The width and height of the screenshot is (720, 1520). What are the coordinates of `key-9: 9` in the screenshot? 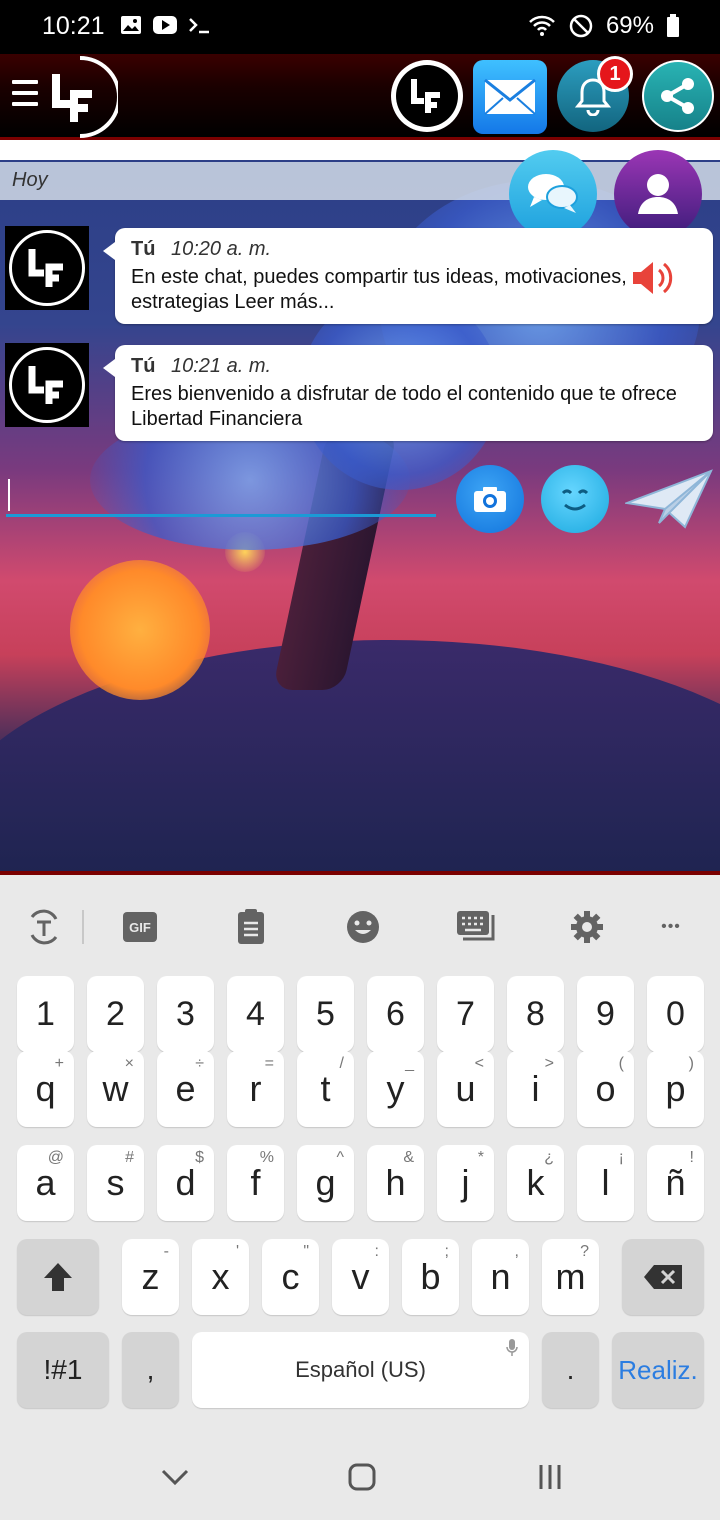 It's located at (605, 1014).